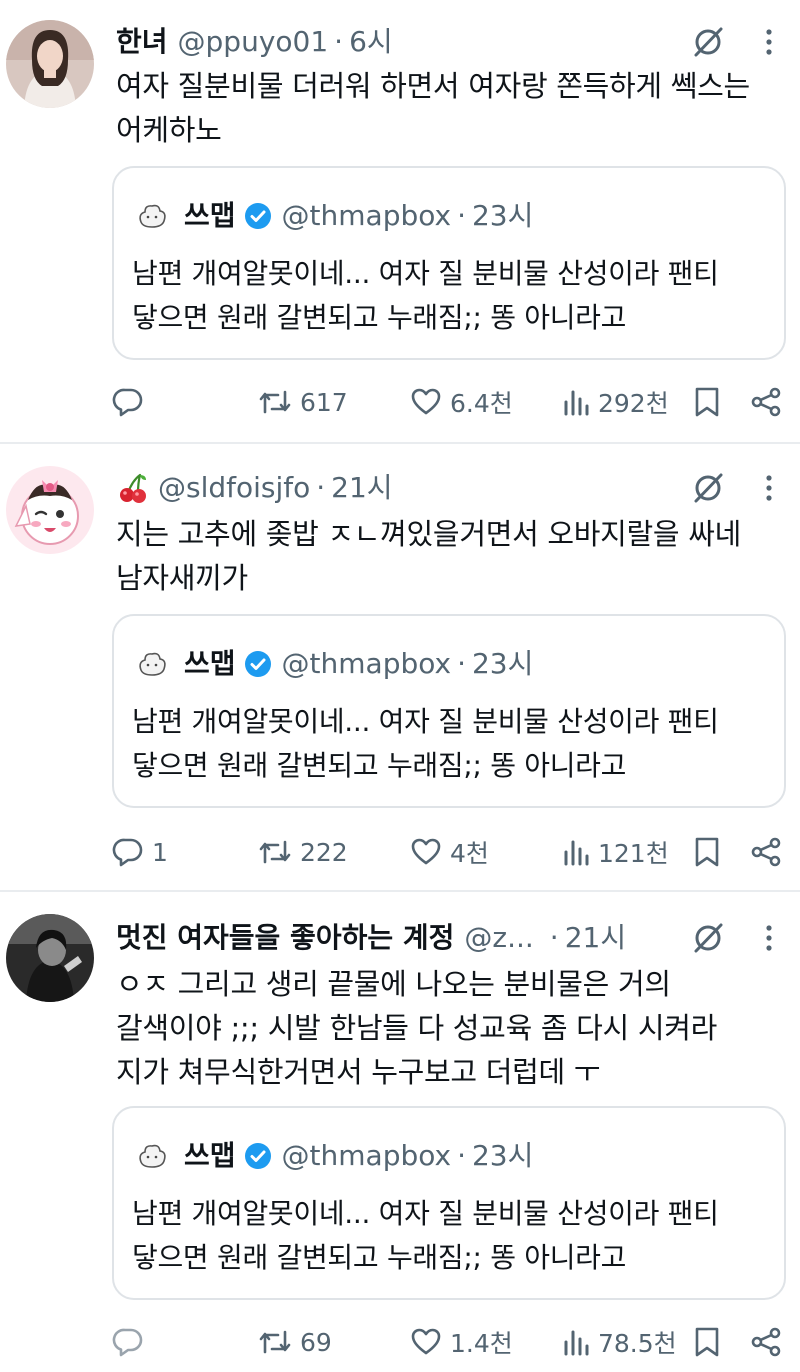 The height and width of the screenshot is (1372, 800). What do you see at coordinates (433, 86) in the screenshot?
I see `tweet-text-line: 여자 질분비물 더러워 하면서 여자랑 쫀득하게 쎅스는` at bounding box center [433, 86].